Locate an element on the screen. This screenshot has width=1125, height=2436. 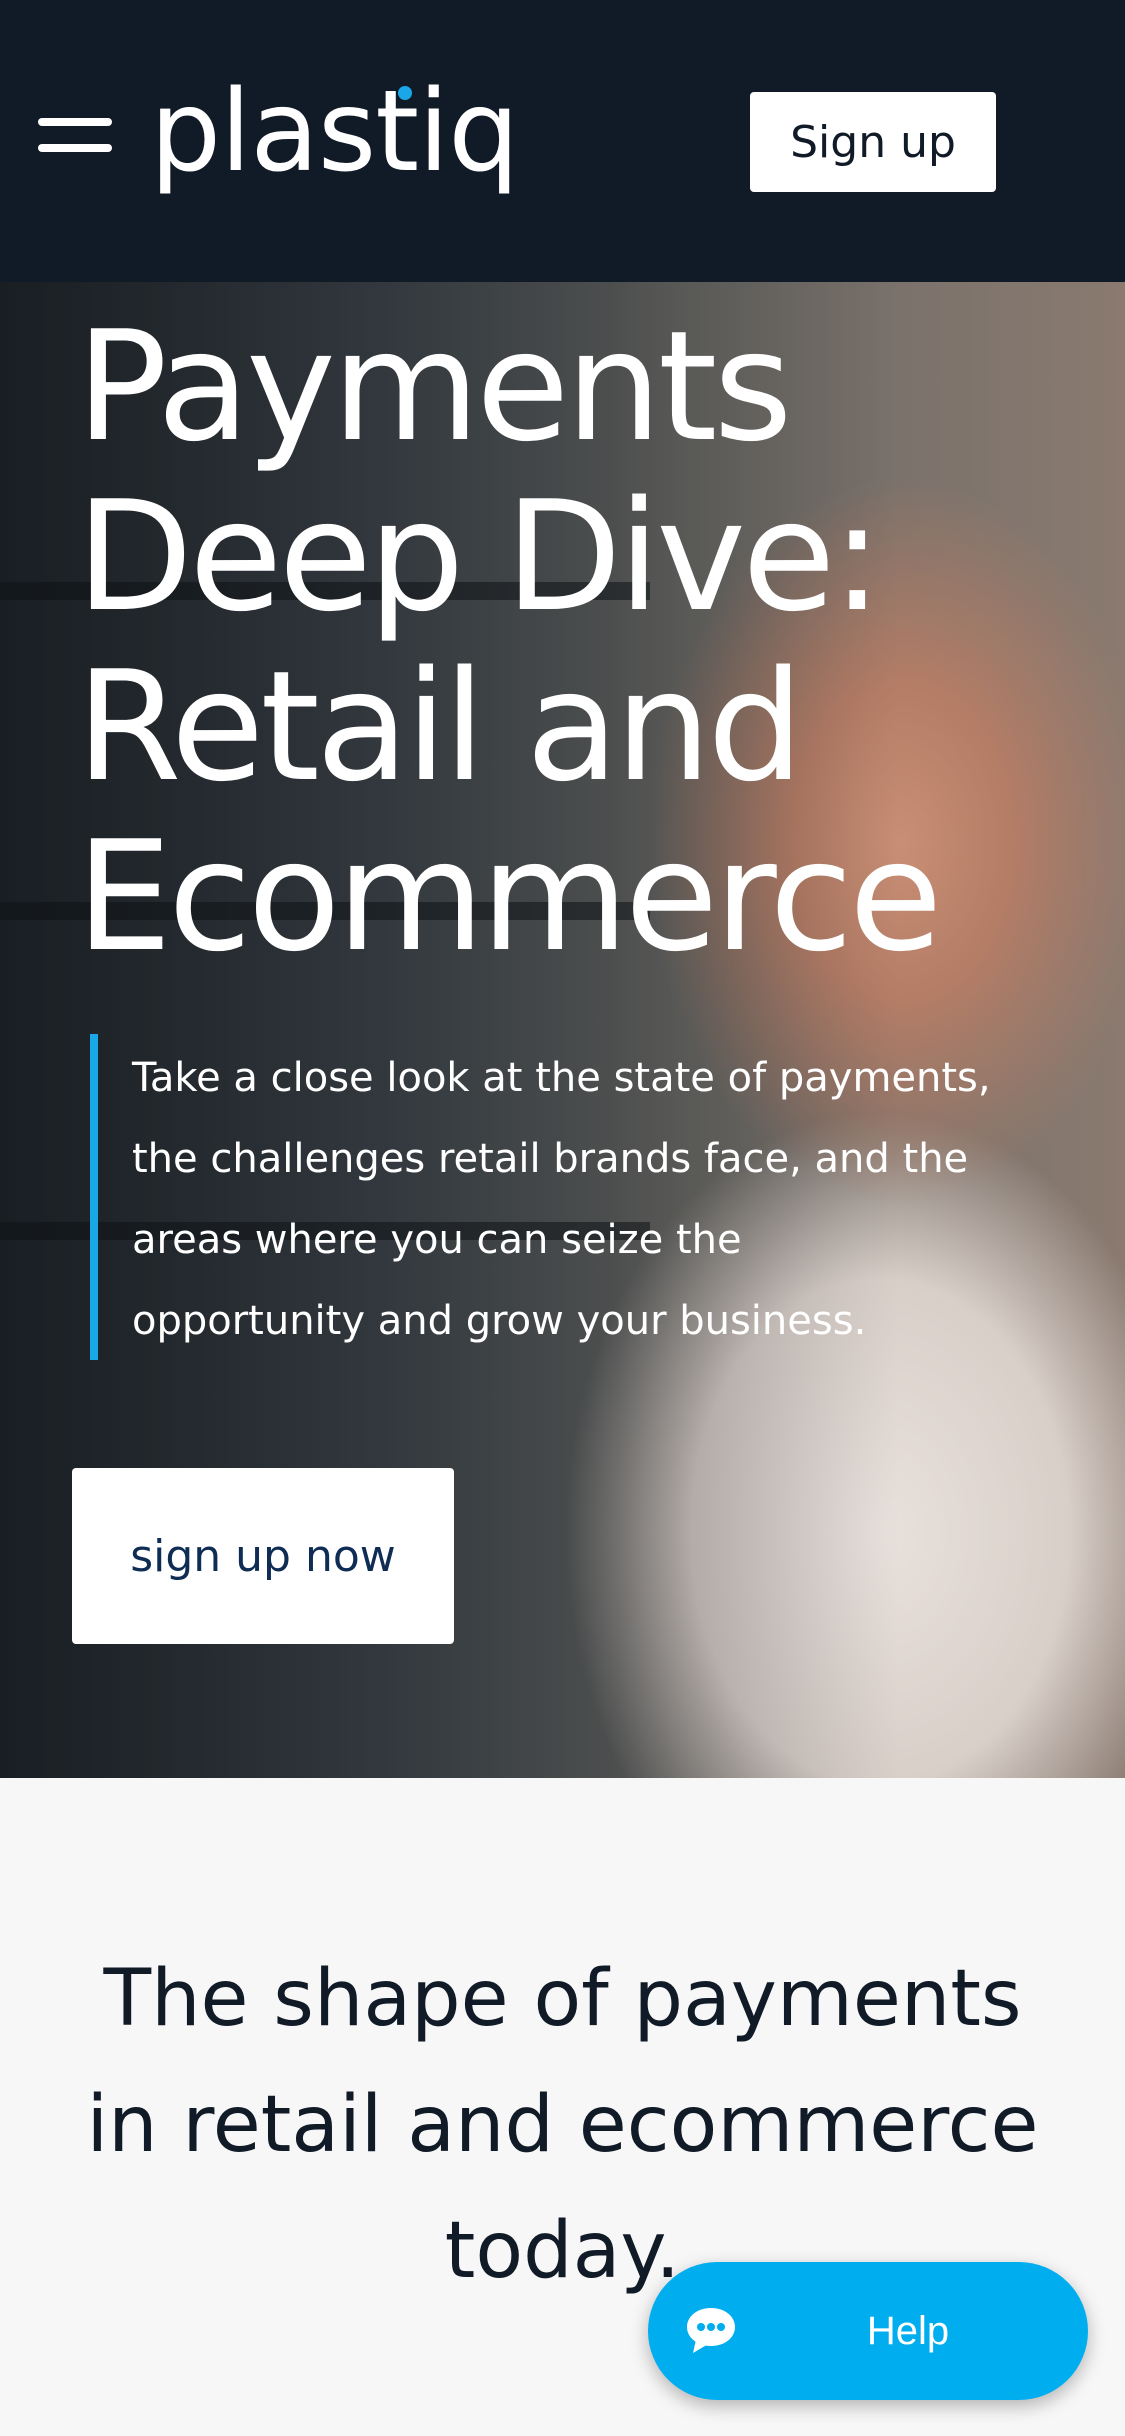
hero-title-line: Deep Dive: is located at coordinates (479, 556).